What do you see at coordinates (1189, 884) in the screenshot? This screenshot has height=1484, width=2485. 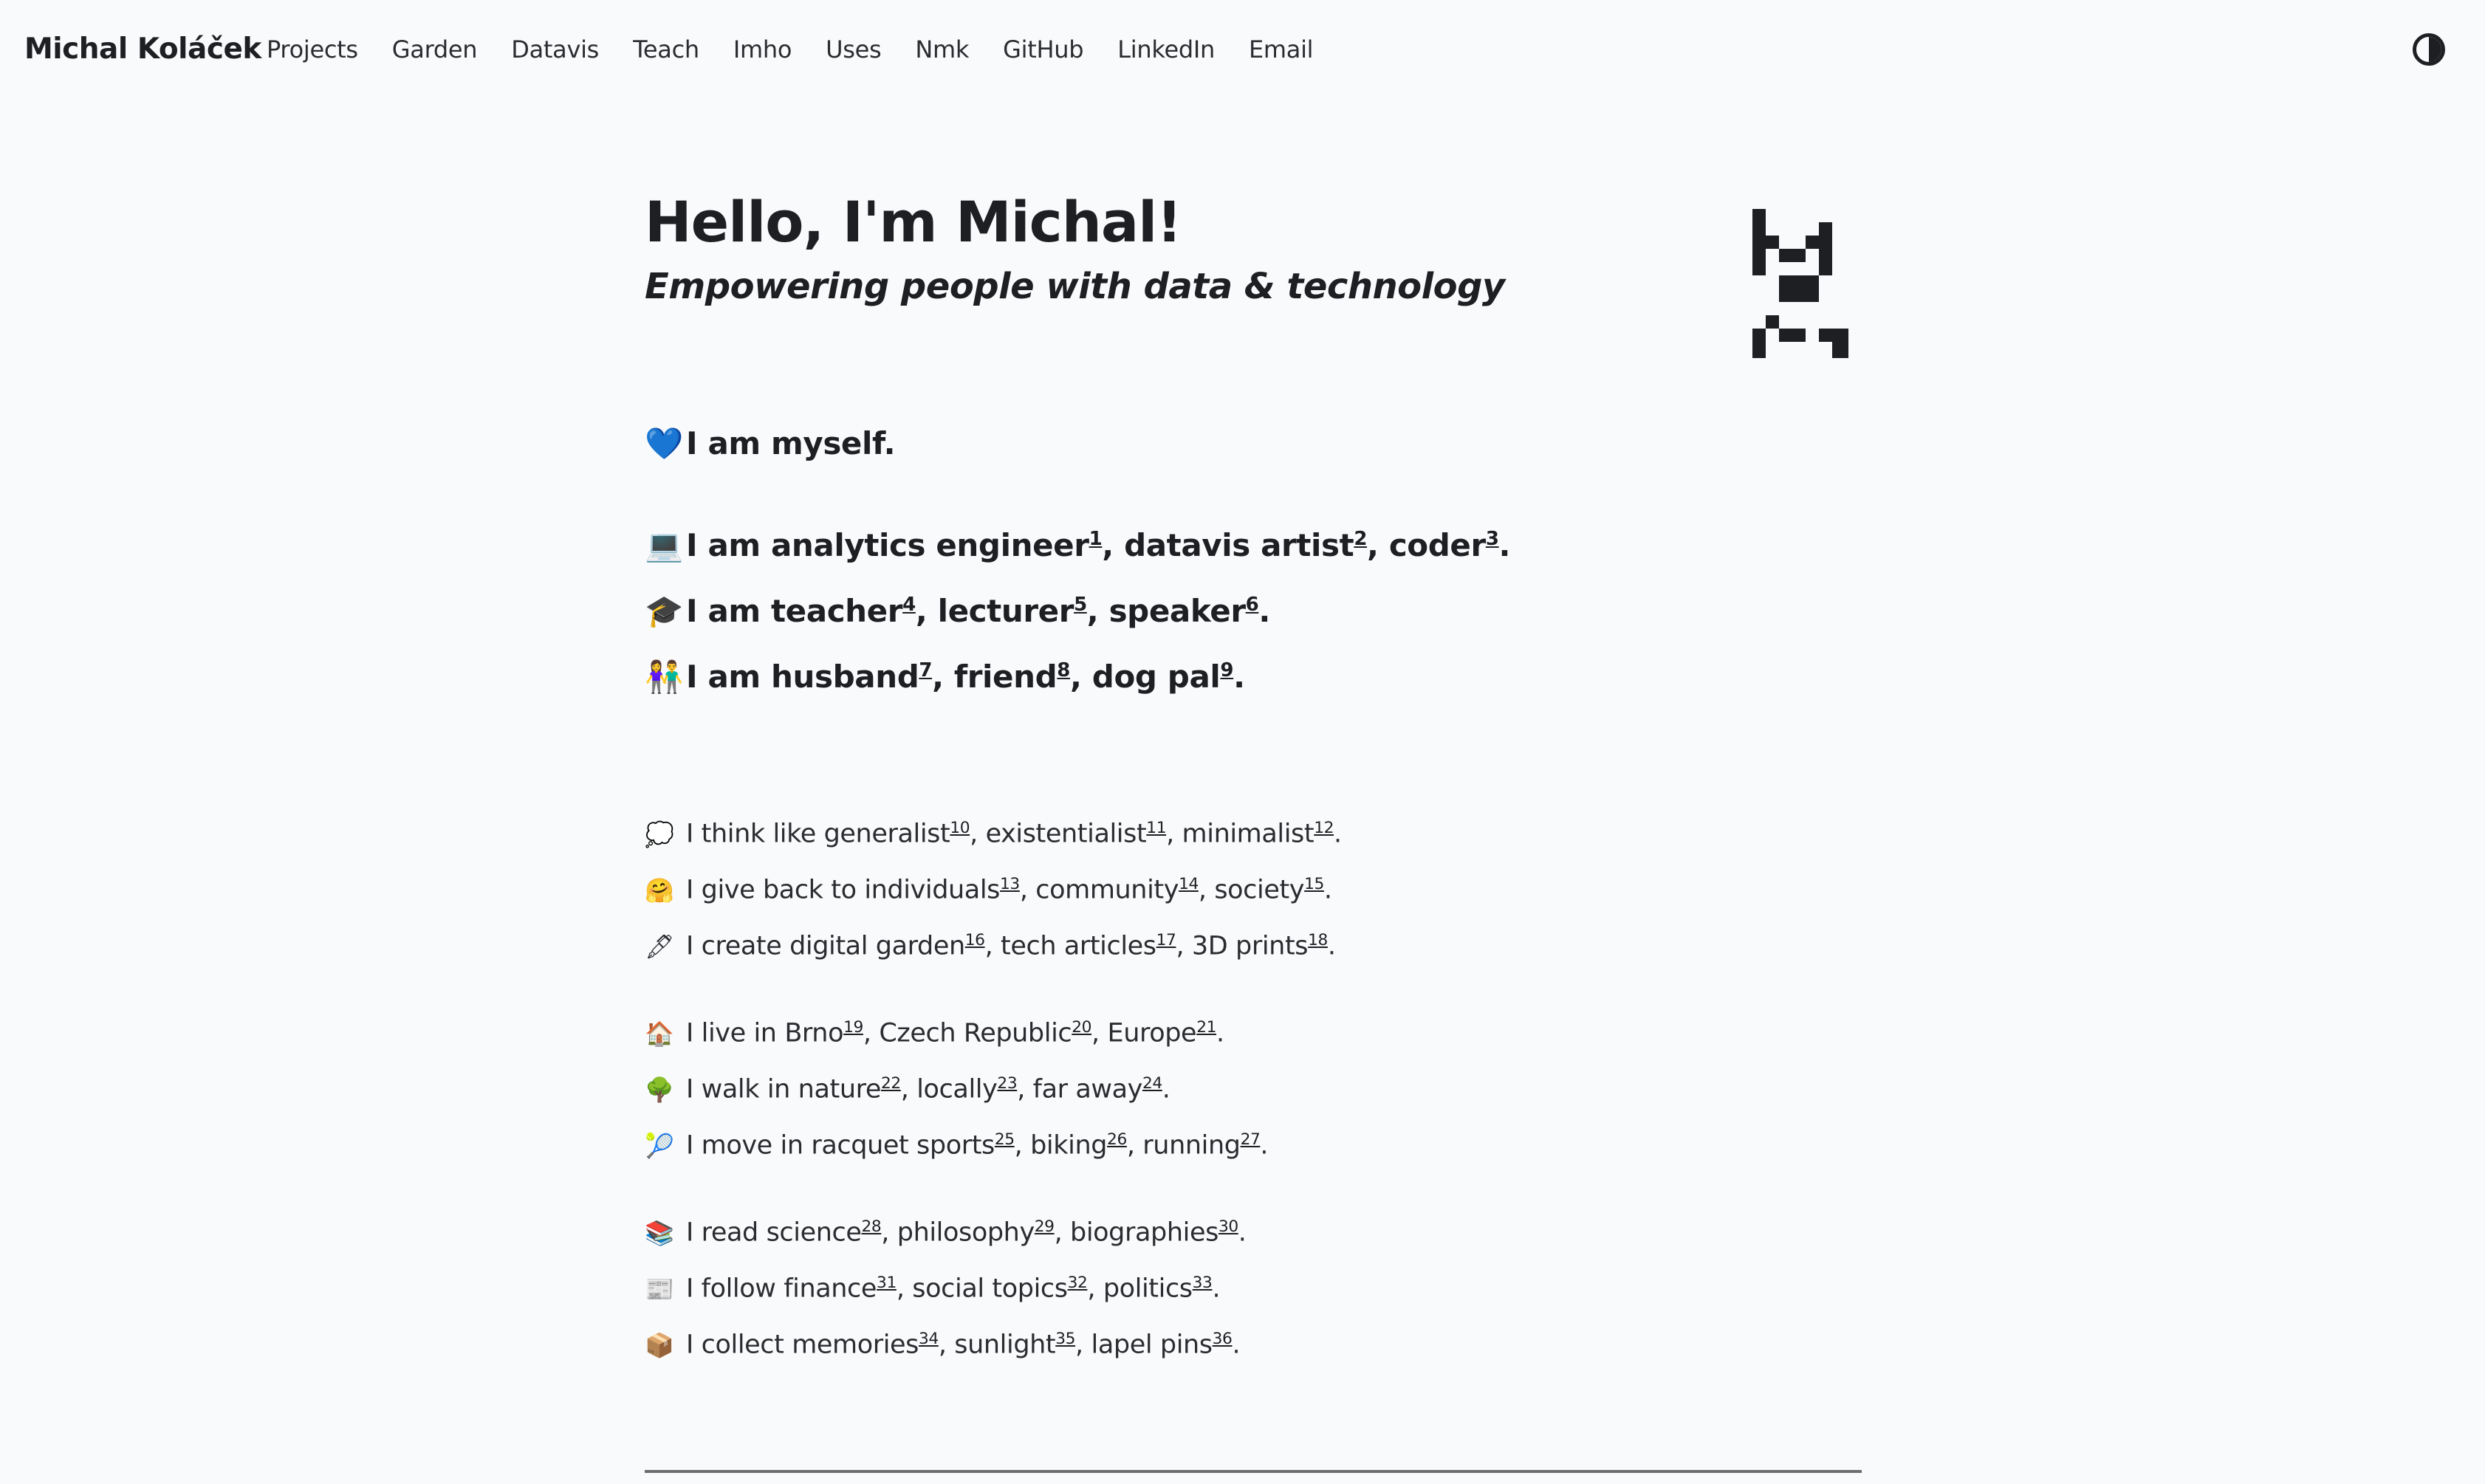 I see `footnote-link: 14` at bounding box center [1189, 884].